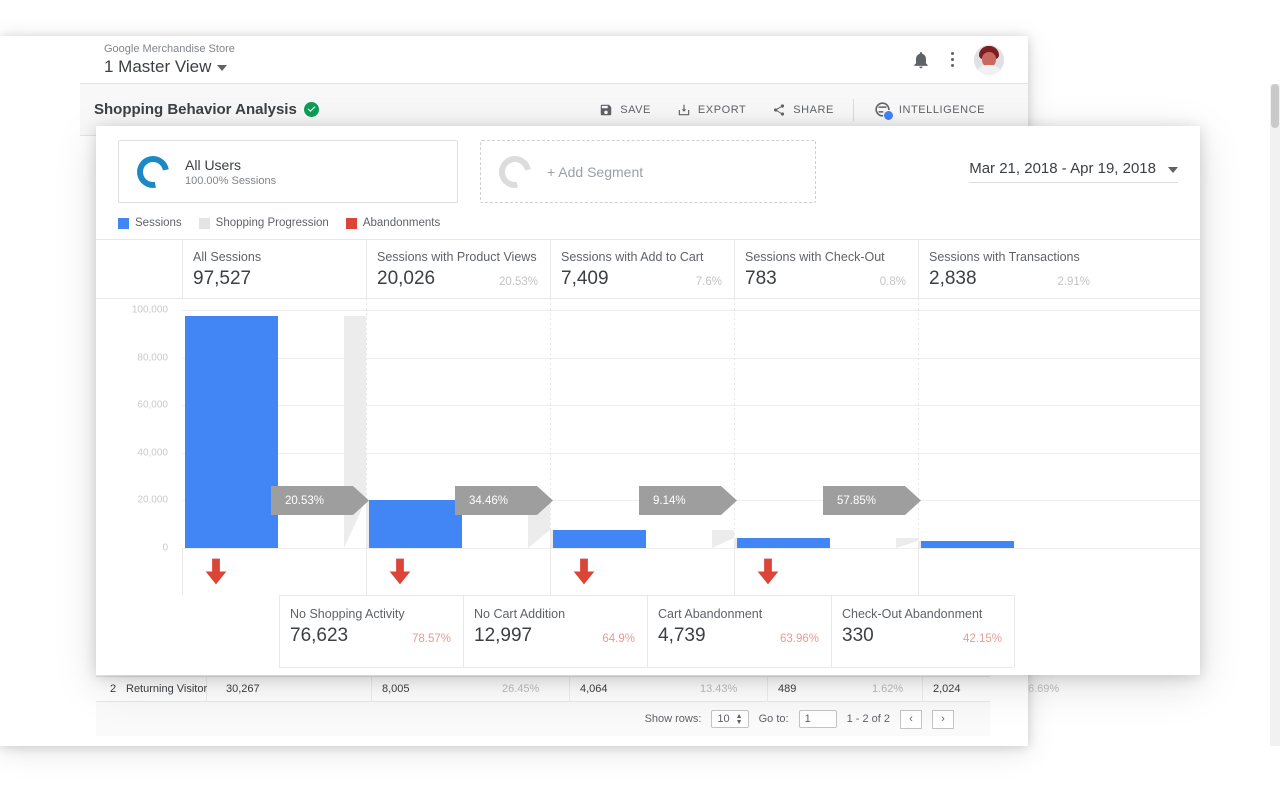 This screenshot has width=1280, height=800. What do you see at coordinates (543, 719) in the screenshot?
I see `table-pager: Show rows: 10 ▲ ▼ Go to: 1 1 - 2 of 2 ‹ ›` at bounding box center [543, 719].